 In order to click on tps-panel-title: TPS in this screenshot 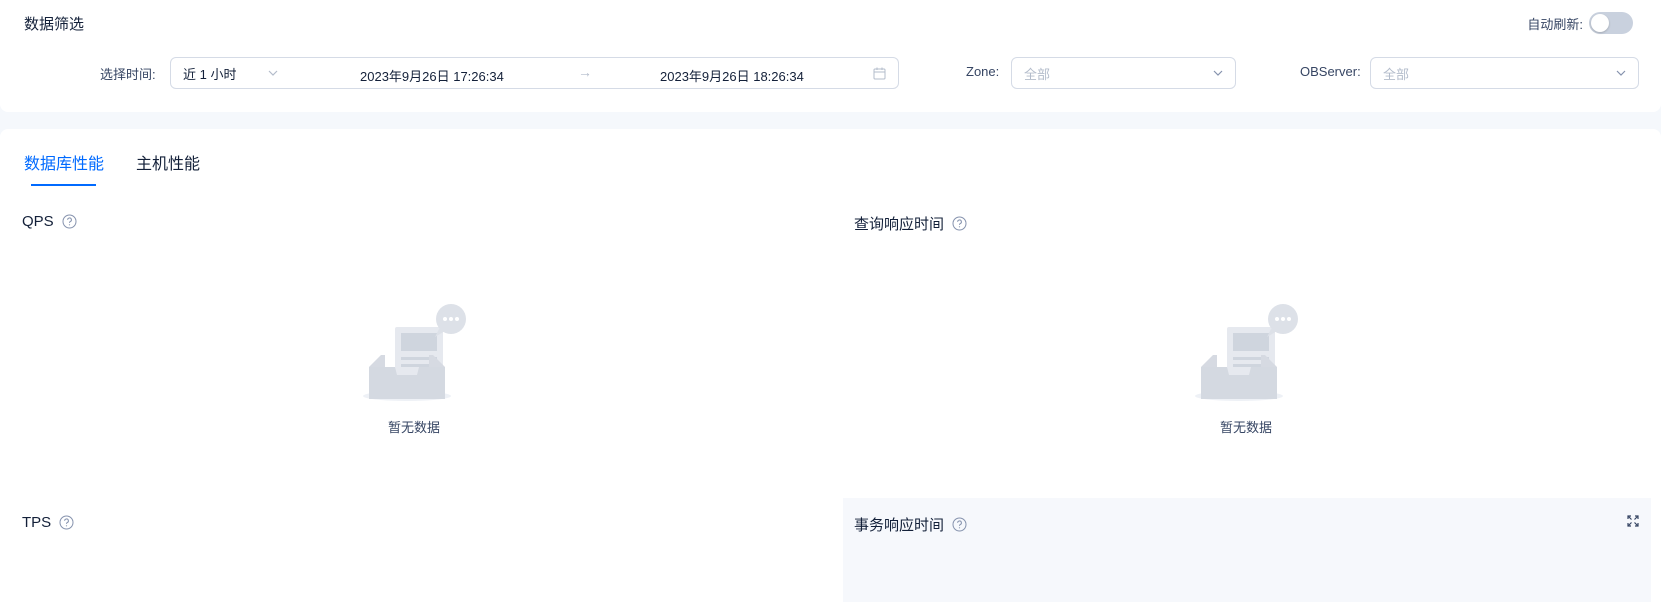, I will do `click(48, 522)`.